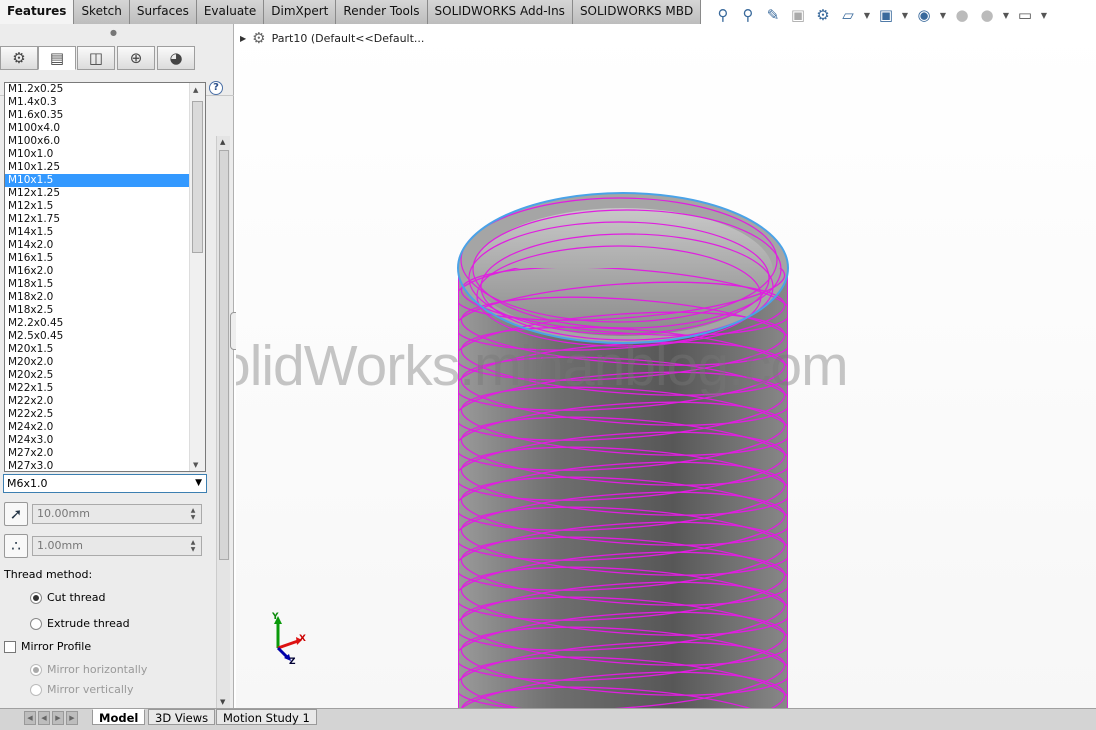 This screenshot has width=1096, height=730. I want to click on previous-view-icon: ✎, so click(773, 15).